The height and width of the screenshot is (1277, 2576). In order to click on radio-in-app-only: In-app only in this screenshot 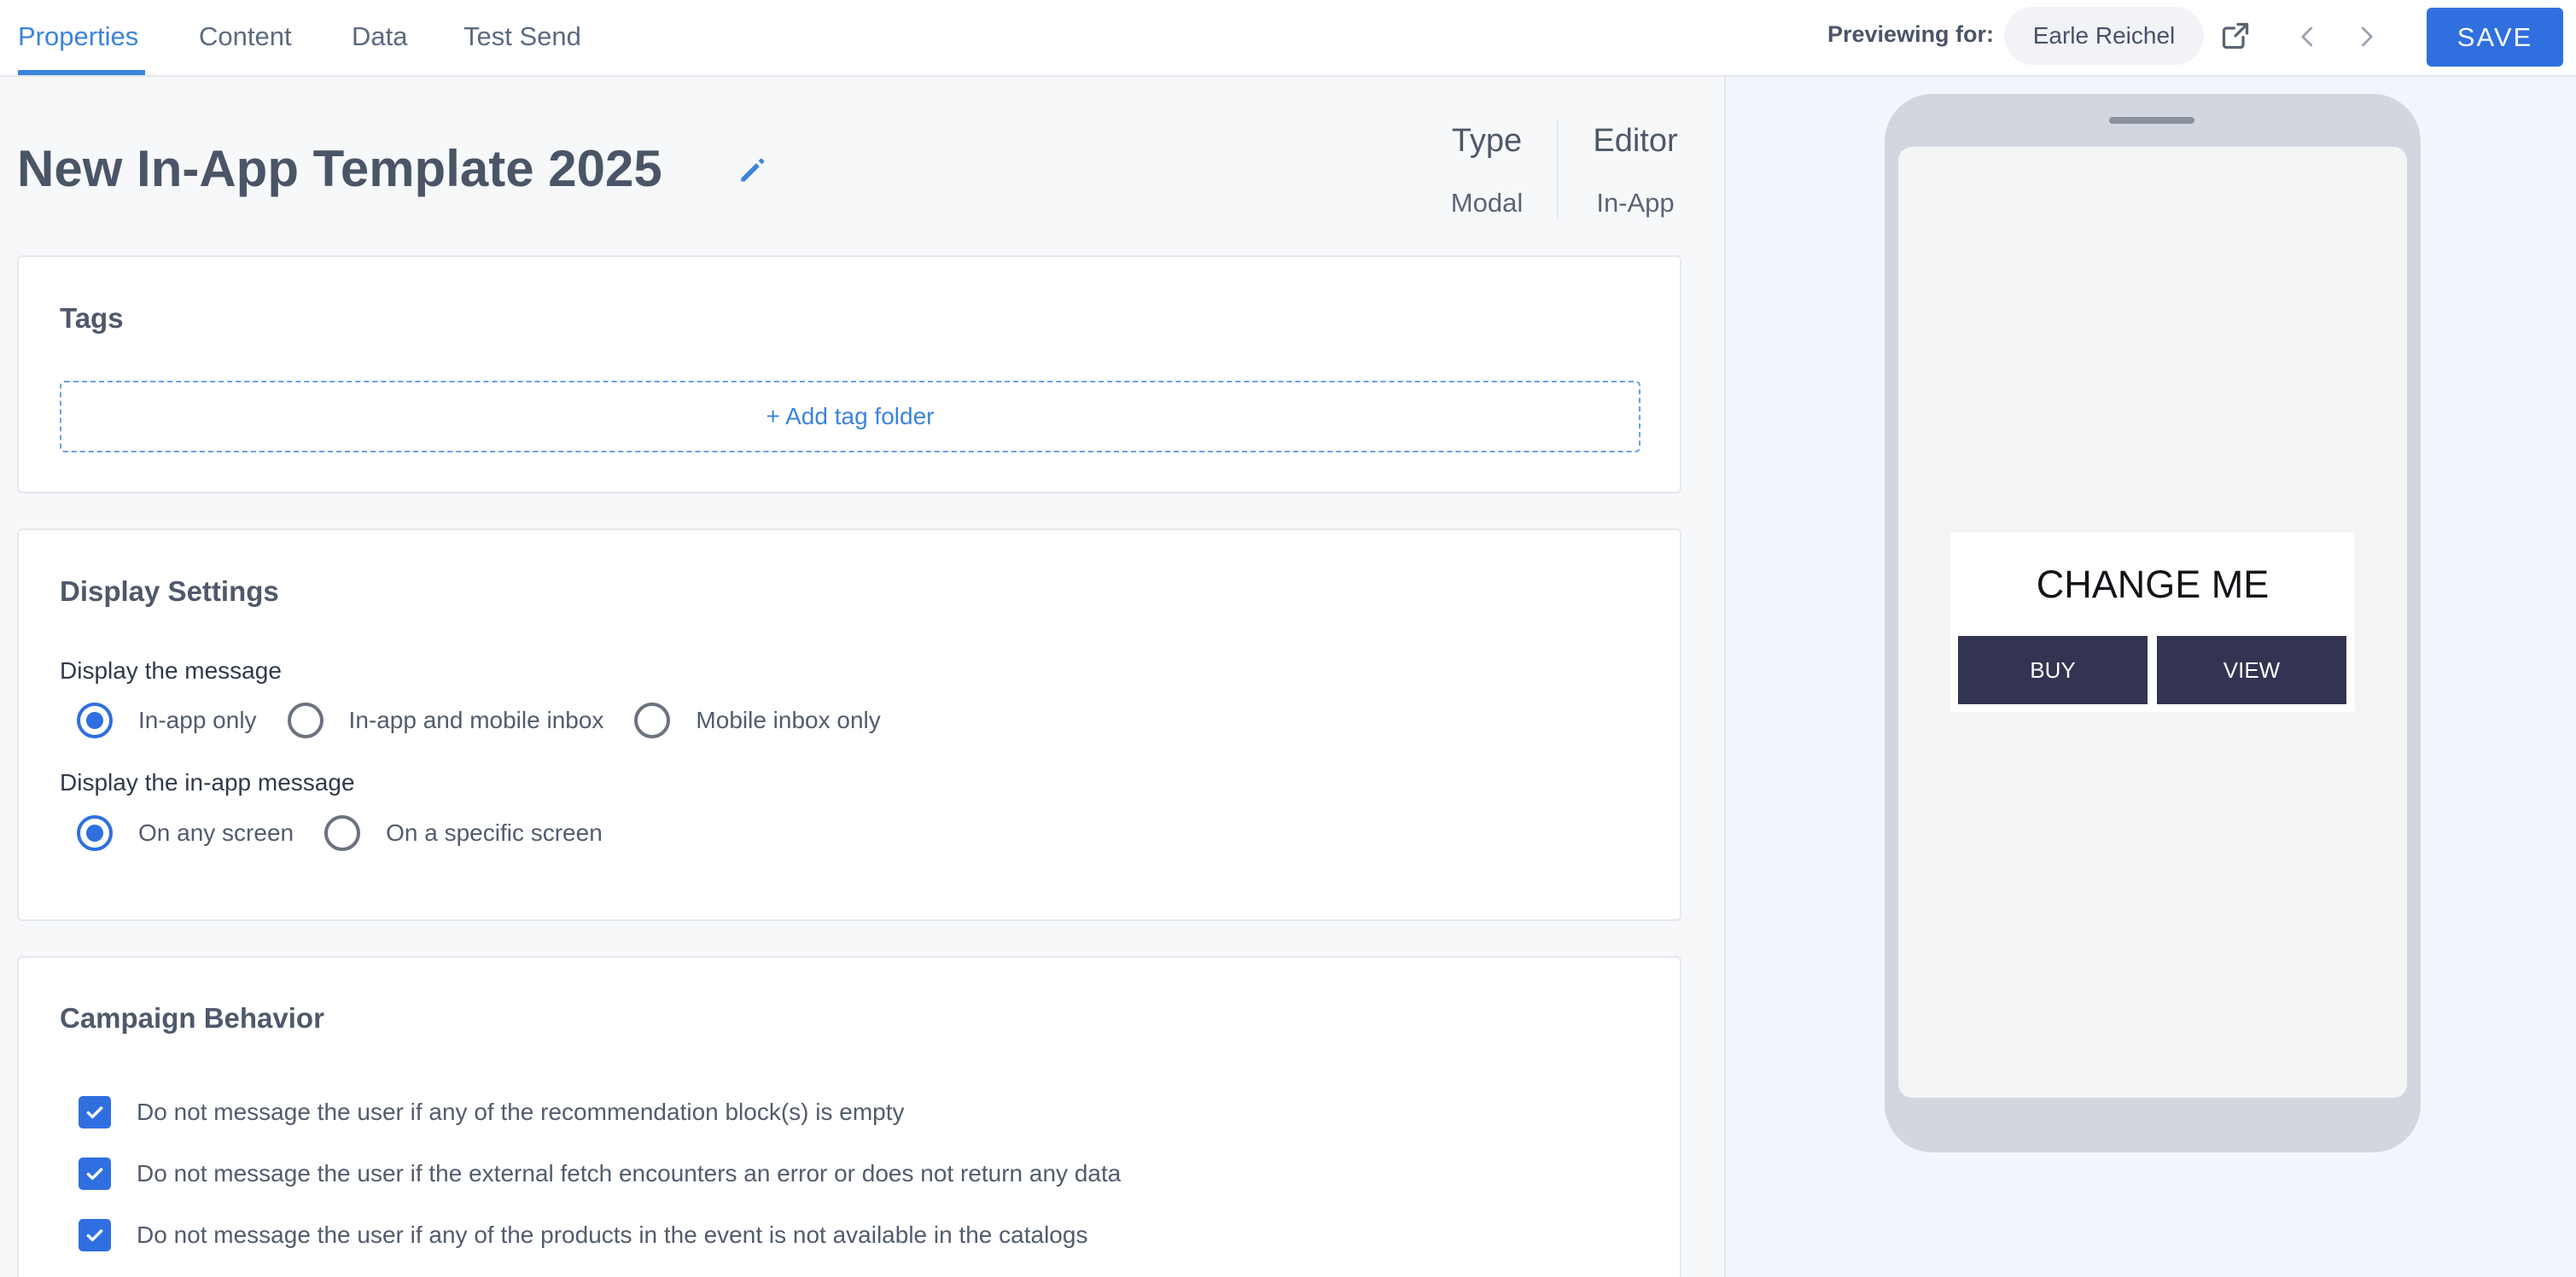, I will do `click(167, 720)`.